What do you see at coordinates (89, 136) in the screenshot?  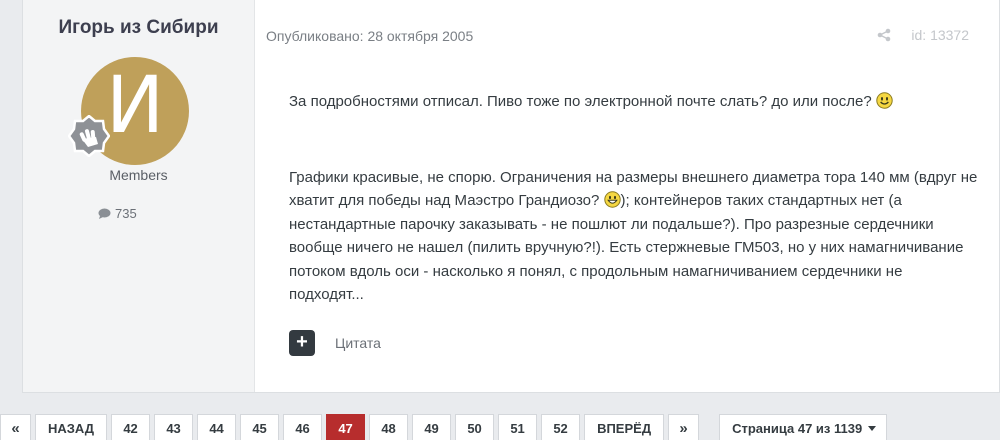 I see `rank-badge-icon` at bounding box center [89, 136].